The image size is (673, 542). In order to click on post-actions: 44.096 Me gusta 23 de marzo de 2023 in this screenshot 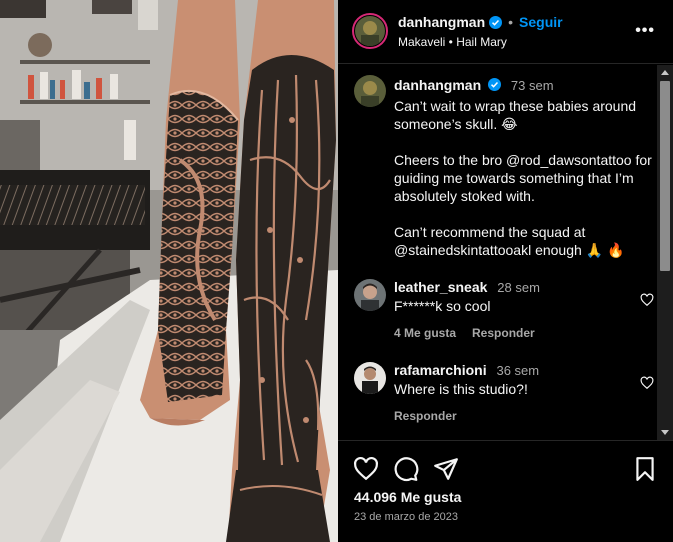, I will do `click(505, 491)`.